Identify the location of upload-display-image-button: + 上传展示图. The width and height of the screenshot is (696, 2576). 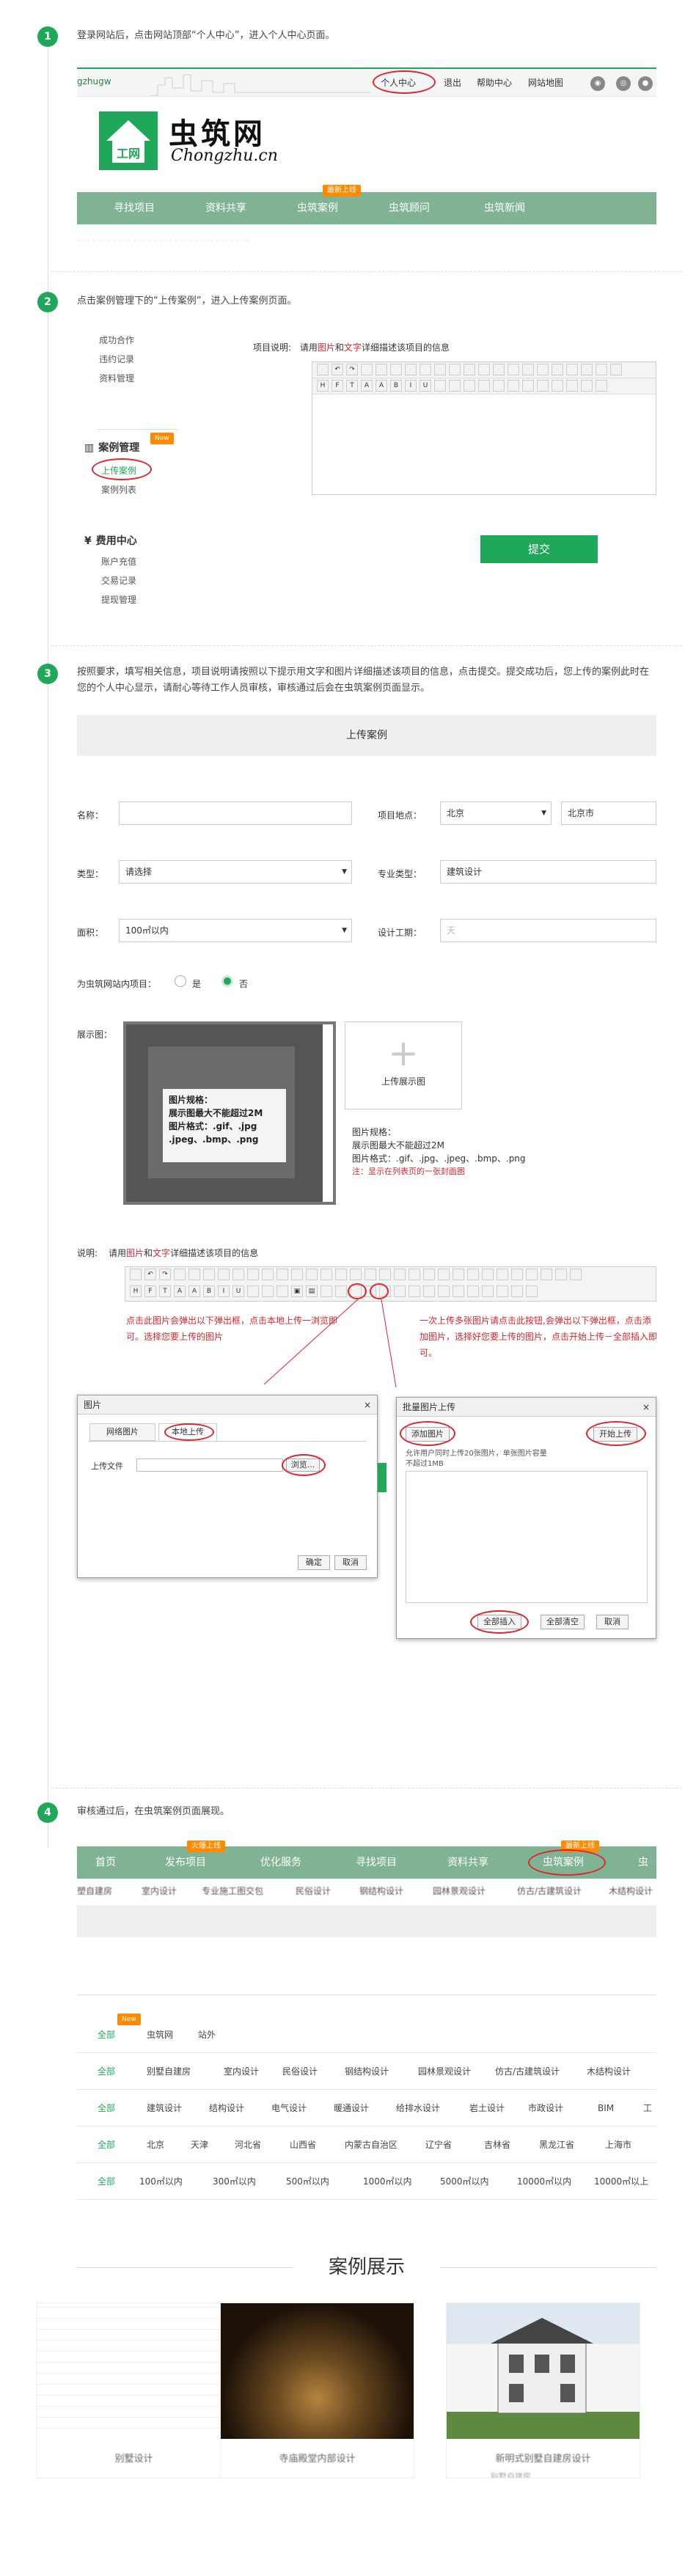
(403, 1065).